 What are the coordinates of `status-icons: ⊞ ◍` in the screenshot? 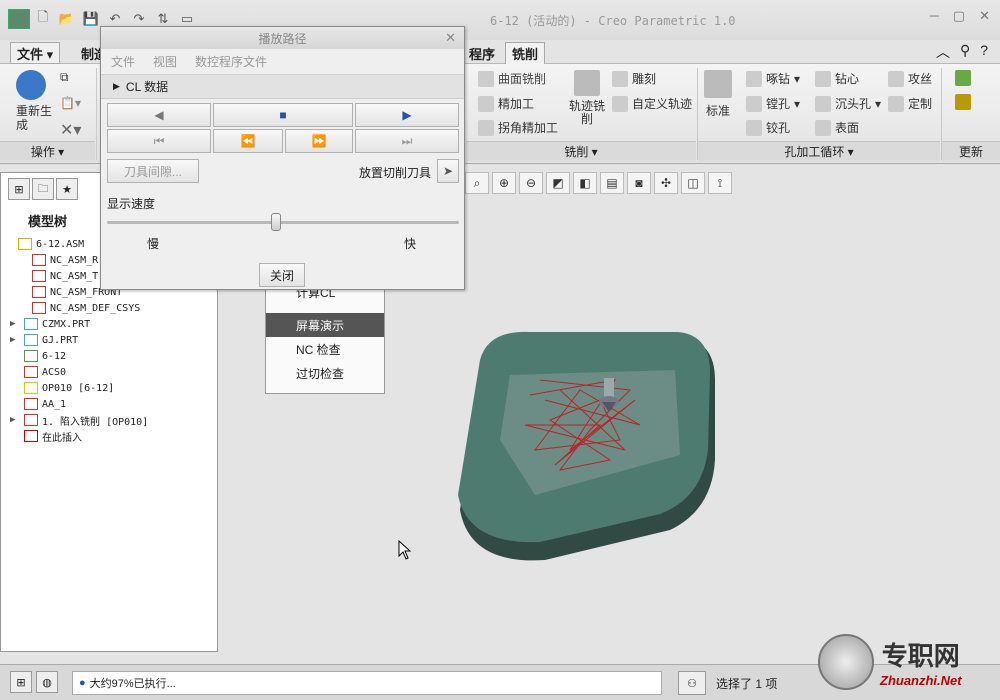 It's located at (34, 682).